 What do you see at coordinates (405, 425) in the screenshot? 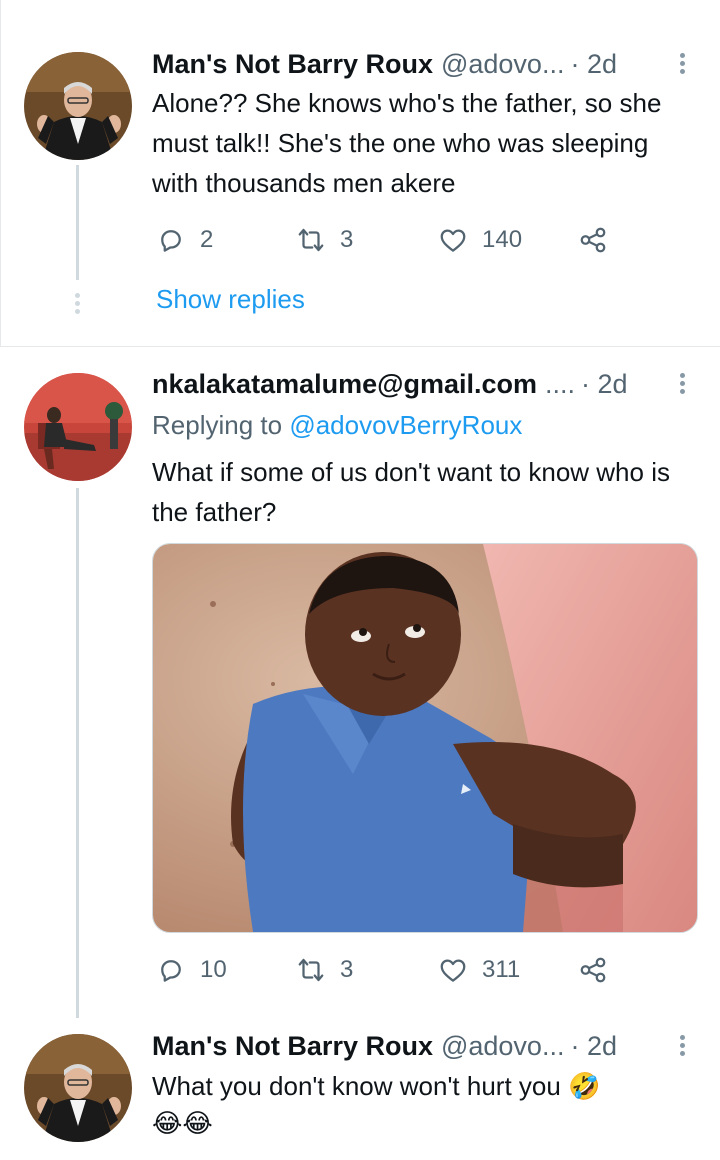
I see `mention-link: @adovovBerryRoux` at bounding box center [405, 425].